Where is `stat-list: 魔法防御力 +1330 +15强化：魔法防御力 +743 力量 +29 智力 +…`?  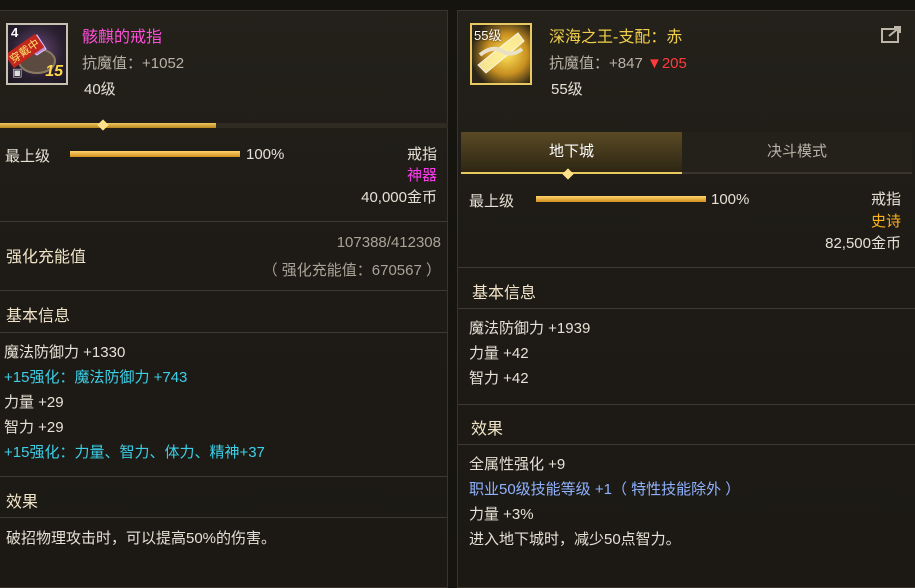 stat-list: 魔法防御力 +1330 +15强化：魔法防御力 +743 力量 +29 智力 +… is located at coordinates (134, 402).